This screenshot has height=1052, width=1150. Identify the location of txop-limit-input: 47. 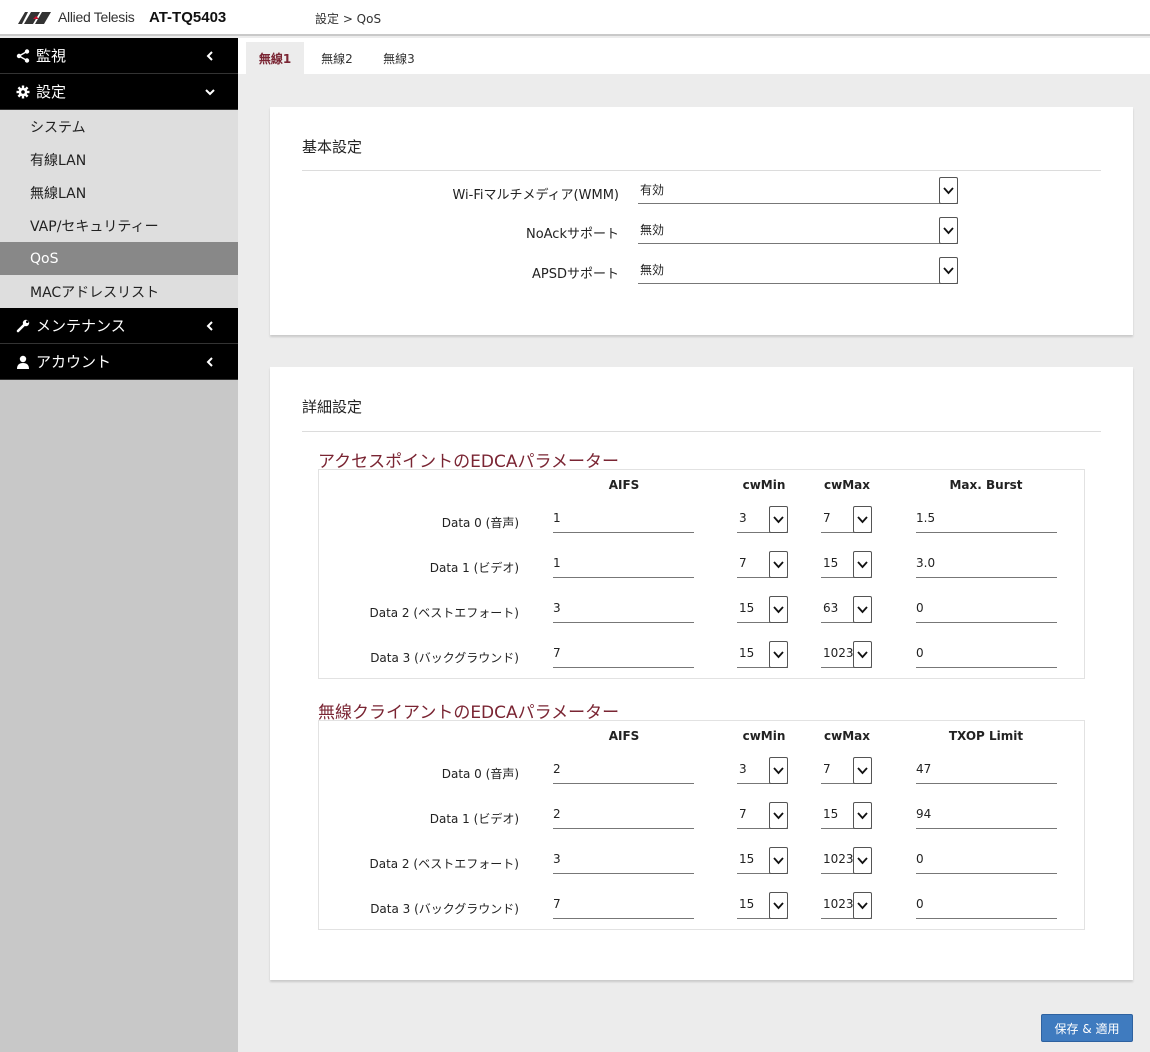
(986, 770).